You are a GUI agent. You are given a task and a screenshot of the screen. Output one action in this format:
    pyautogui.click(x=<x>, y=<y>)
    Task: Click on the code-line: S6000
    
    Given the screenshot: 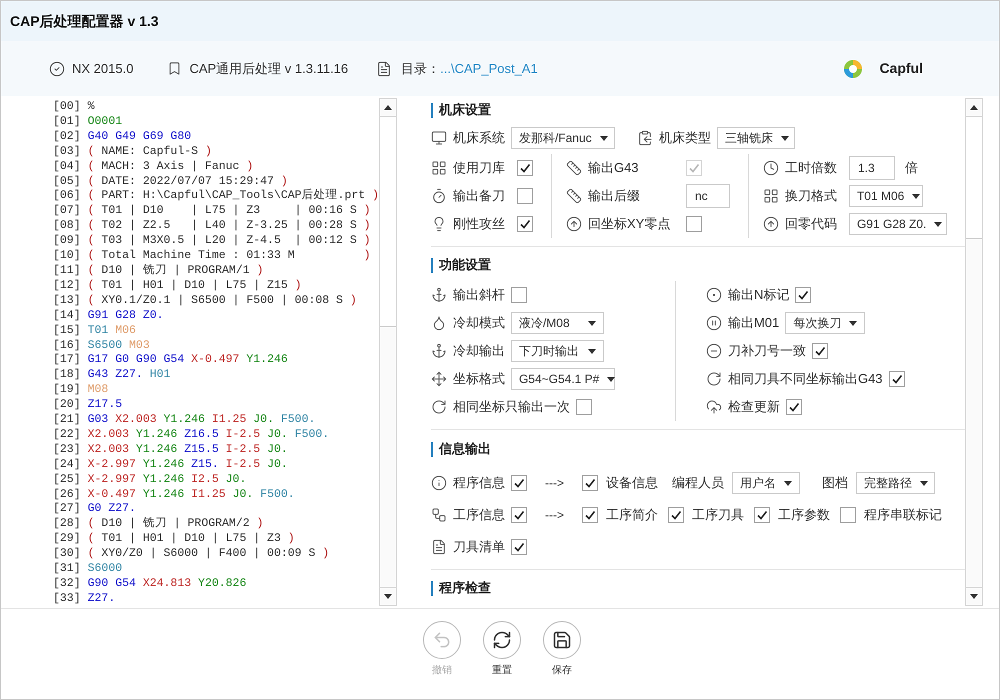 What is the action you would take?
    pyautogui.click(x=105, y=569)
    